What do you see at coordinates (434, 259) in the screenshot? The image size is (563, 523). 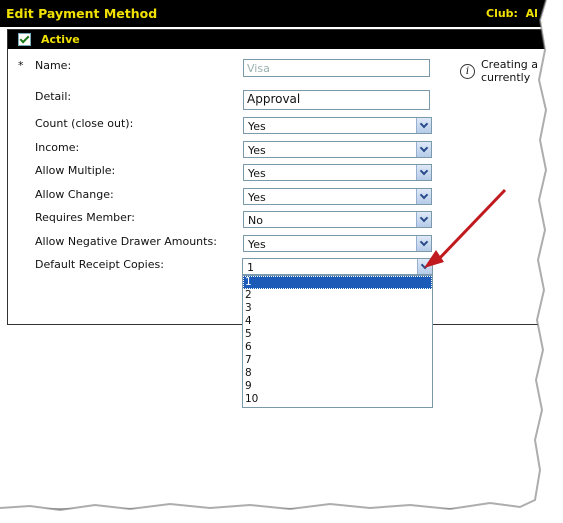 I see `arrow-head` at bounding box center [434, 259].